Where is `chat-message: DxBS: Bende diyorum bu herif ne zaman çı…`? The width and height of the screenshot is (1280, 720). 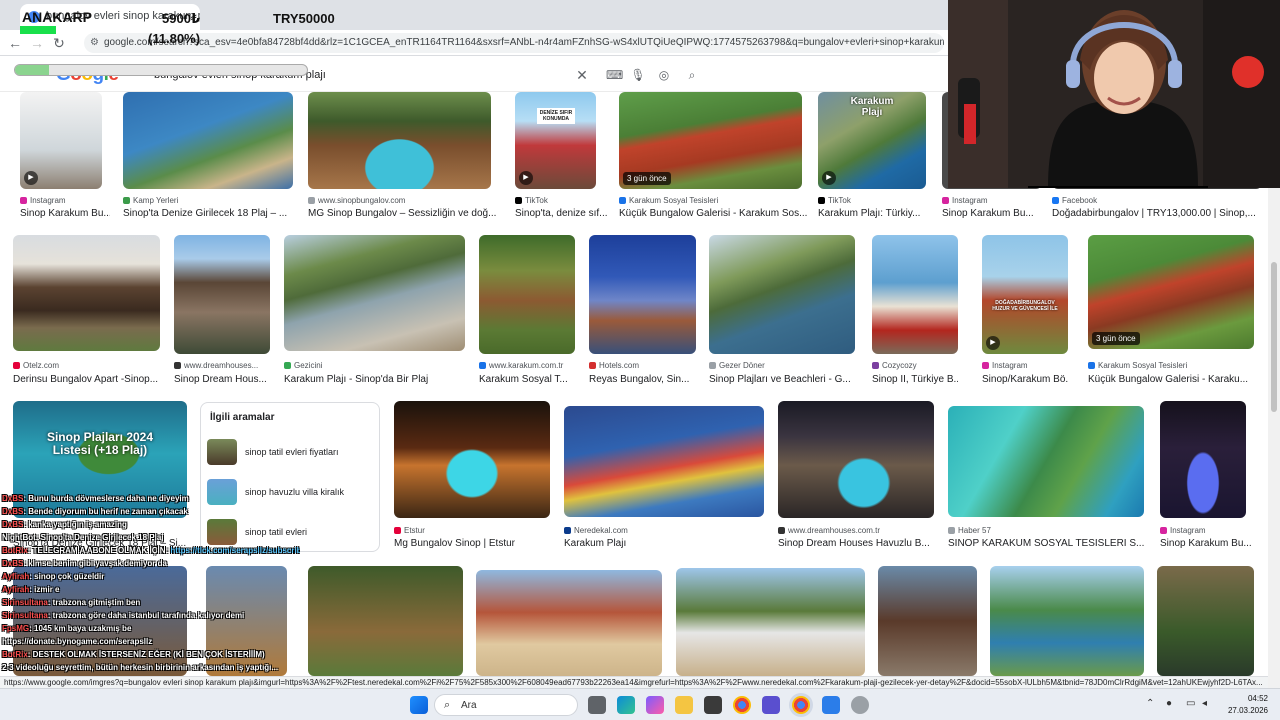 chat-message: DxBS: Bende diyorum bu herif ne zaman çı… is located at coordinates (95, 511).